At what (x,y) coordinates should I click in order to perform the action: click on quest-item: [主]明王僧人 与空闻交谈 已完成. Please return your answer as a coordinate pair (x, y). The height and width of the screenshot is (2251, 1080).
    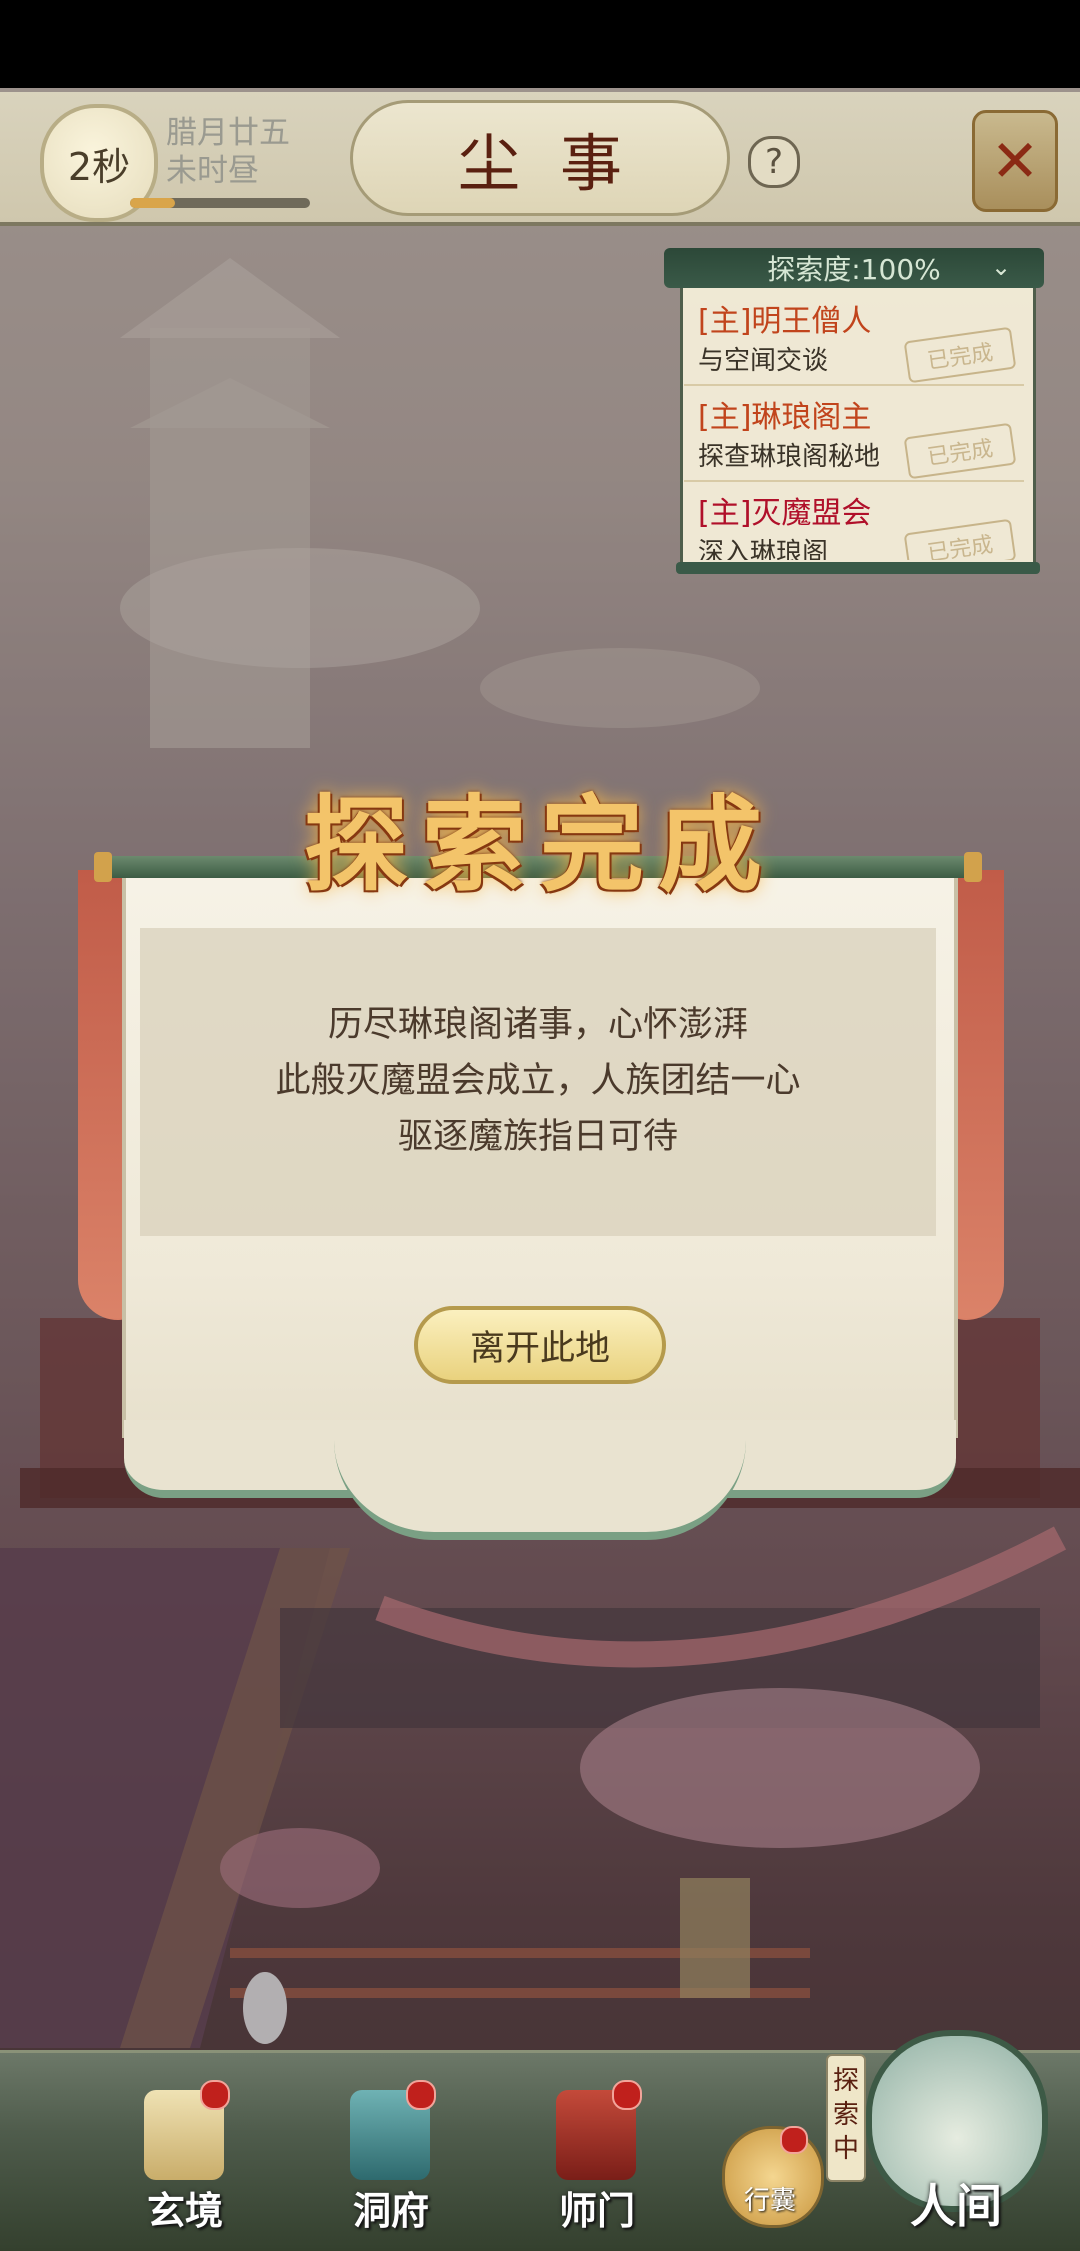
    Looking at the image, I should click on (854, 338).